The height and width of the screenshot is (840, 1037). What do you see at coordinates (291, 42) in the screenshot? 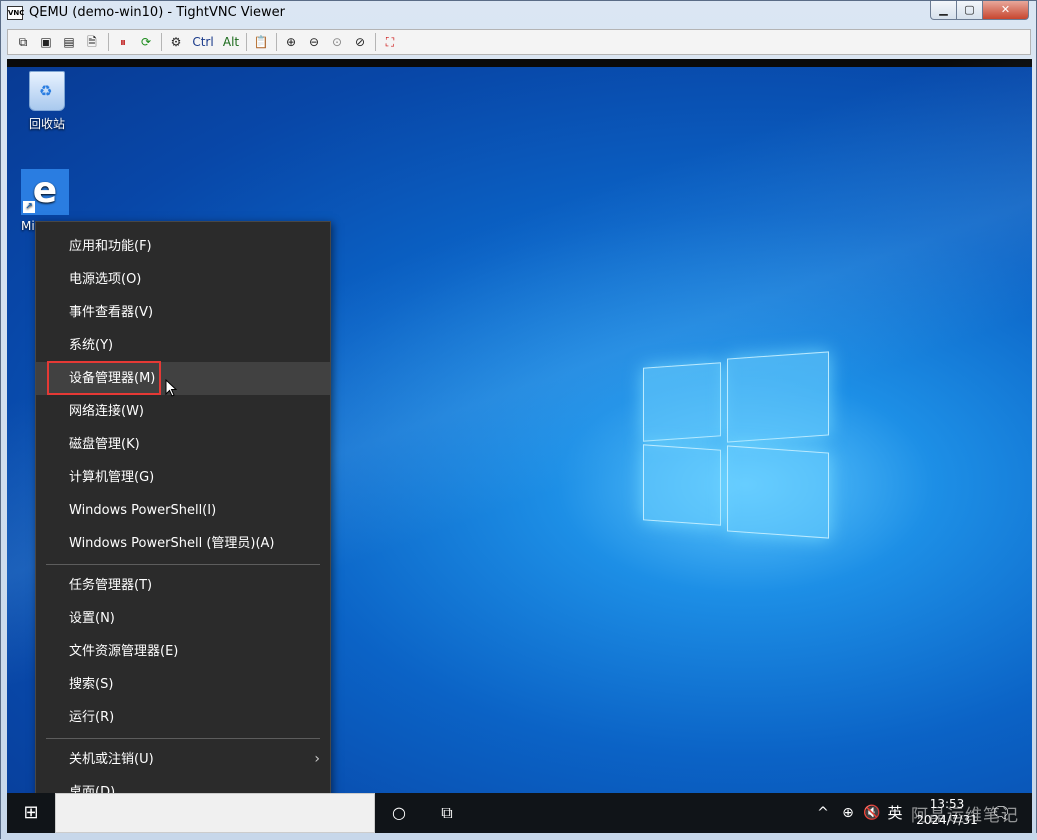
I see `zoom-in-icon: ⊕` at bounding box center [291, 42].